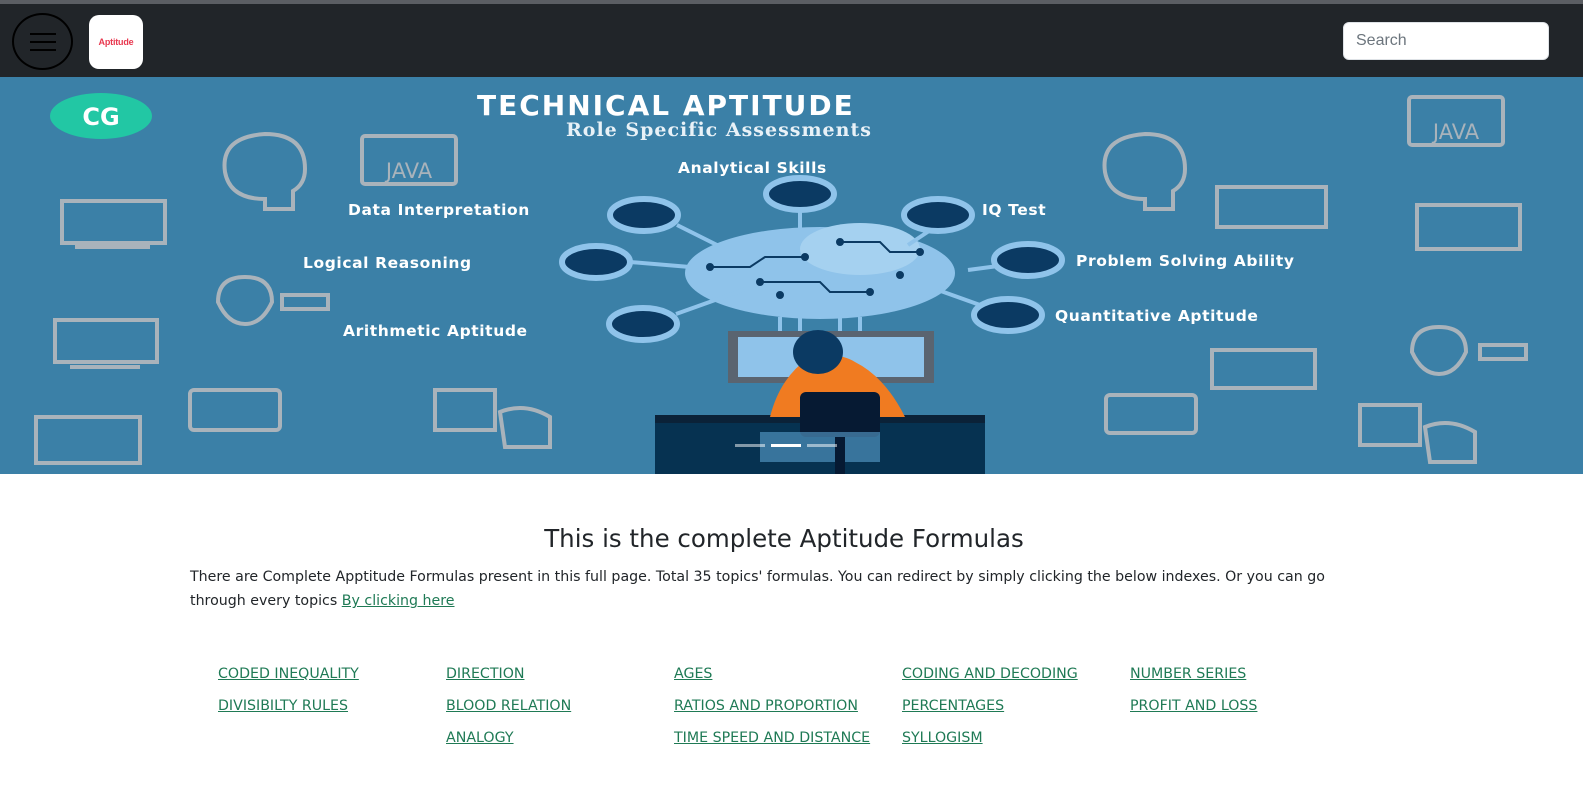 The image size is (1583, 786). Describe the element at coordinates (784, 538) in the screenshot. I see `page-title: This is the complete Aptitude Formulas` at that location.